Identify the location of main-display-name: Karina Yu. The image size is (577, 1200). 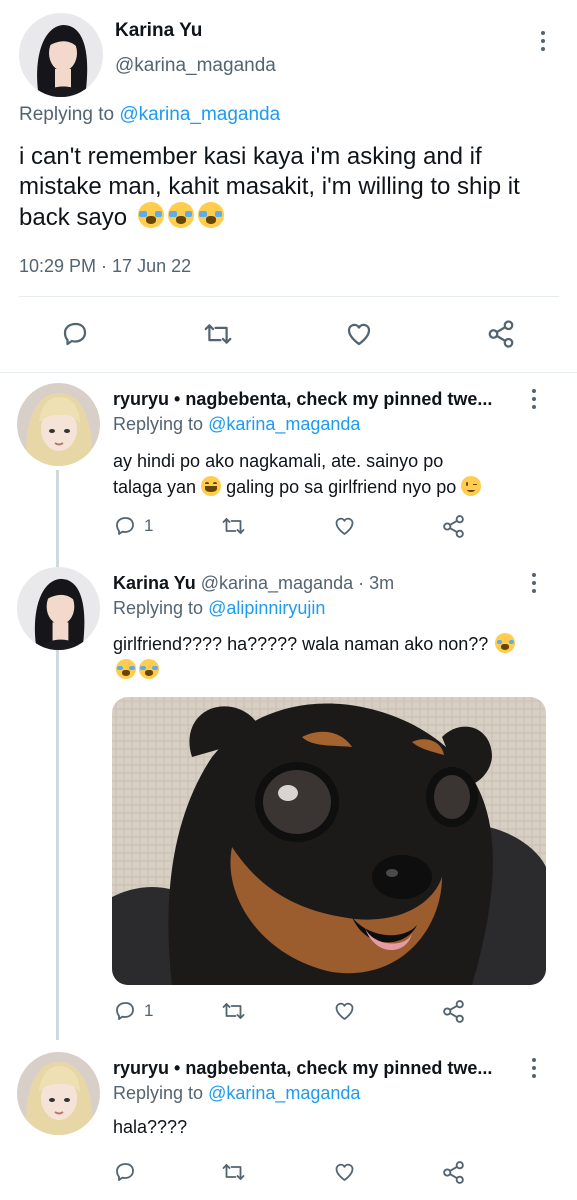
(158, 31).